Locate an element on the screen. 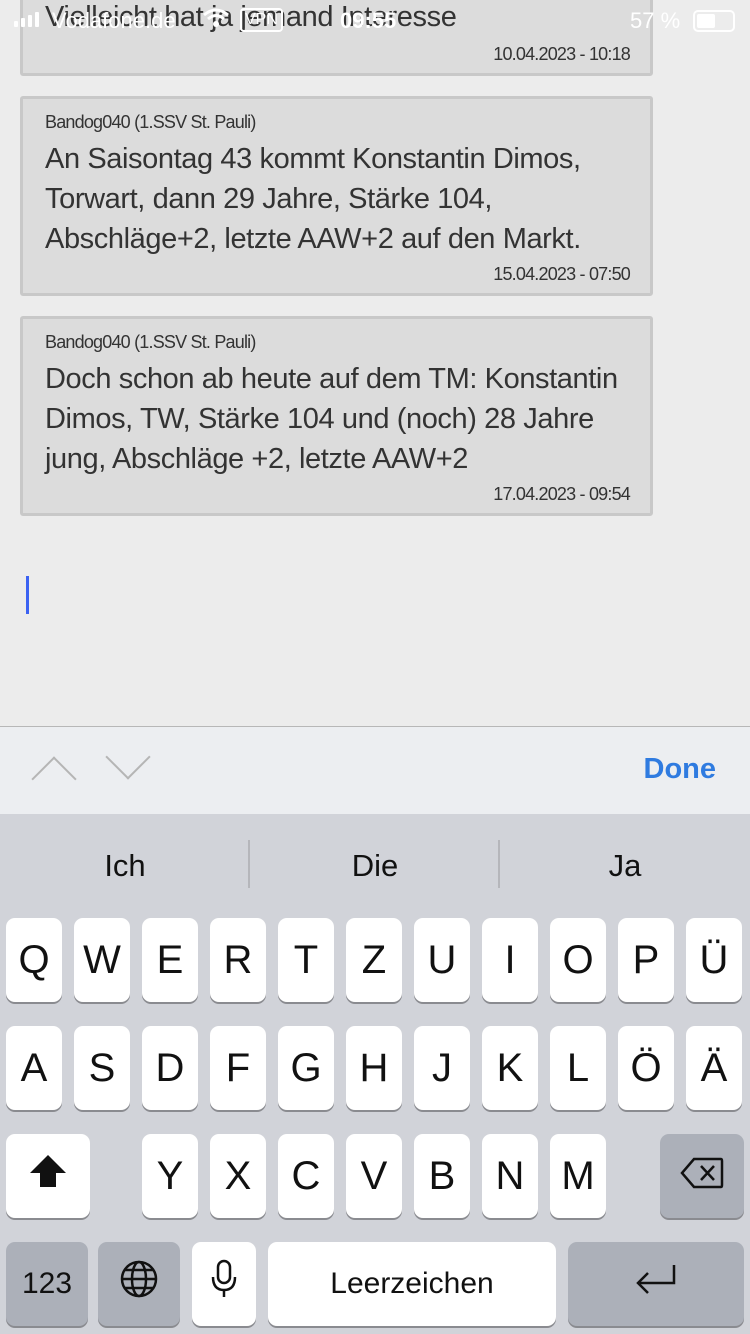 The image size is (750, 1334). prediction-item: Ja is located at coordinates (625, 866).